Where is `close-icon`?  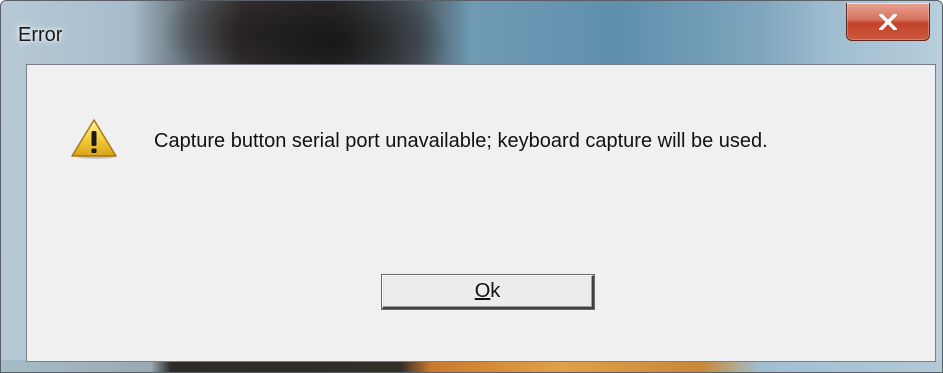
close-icon is located at coordinates (888, 21).